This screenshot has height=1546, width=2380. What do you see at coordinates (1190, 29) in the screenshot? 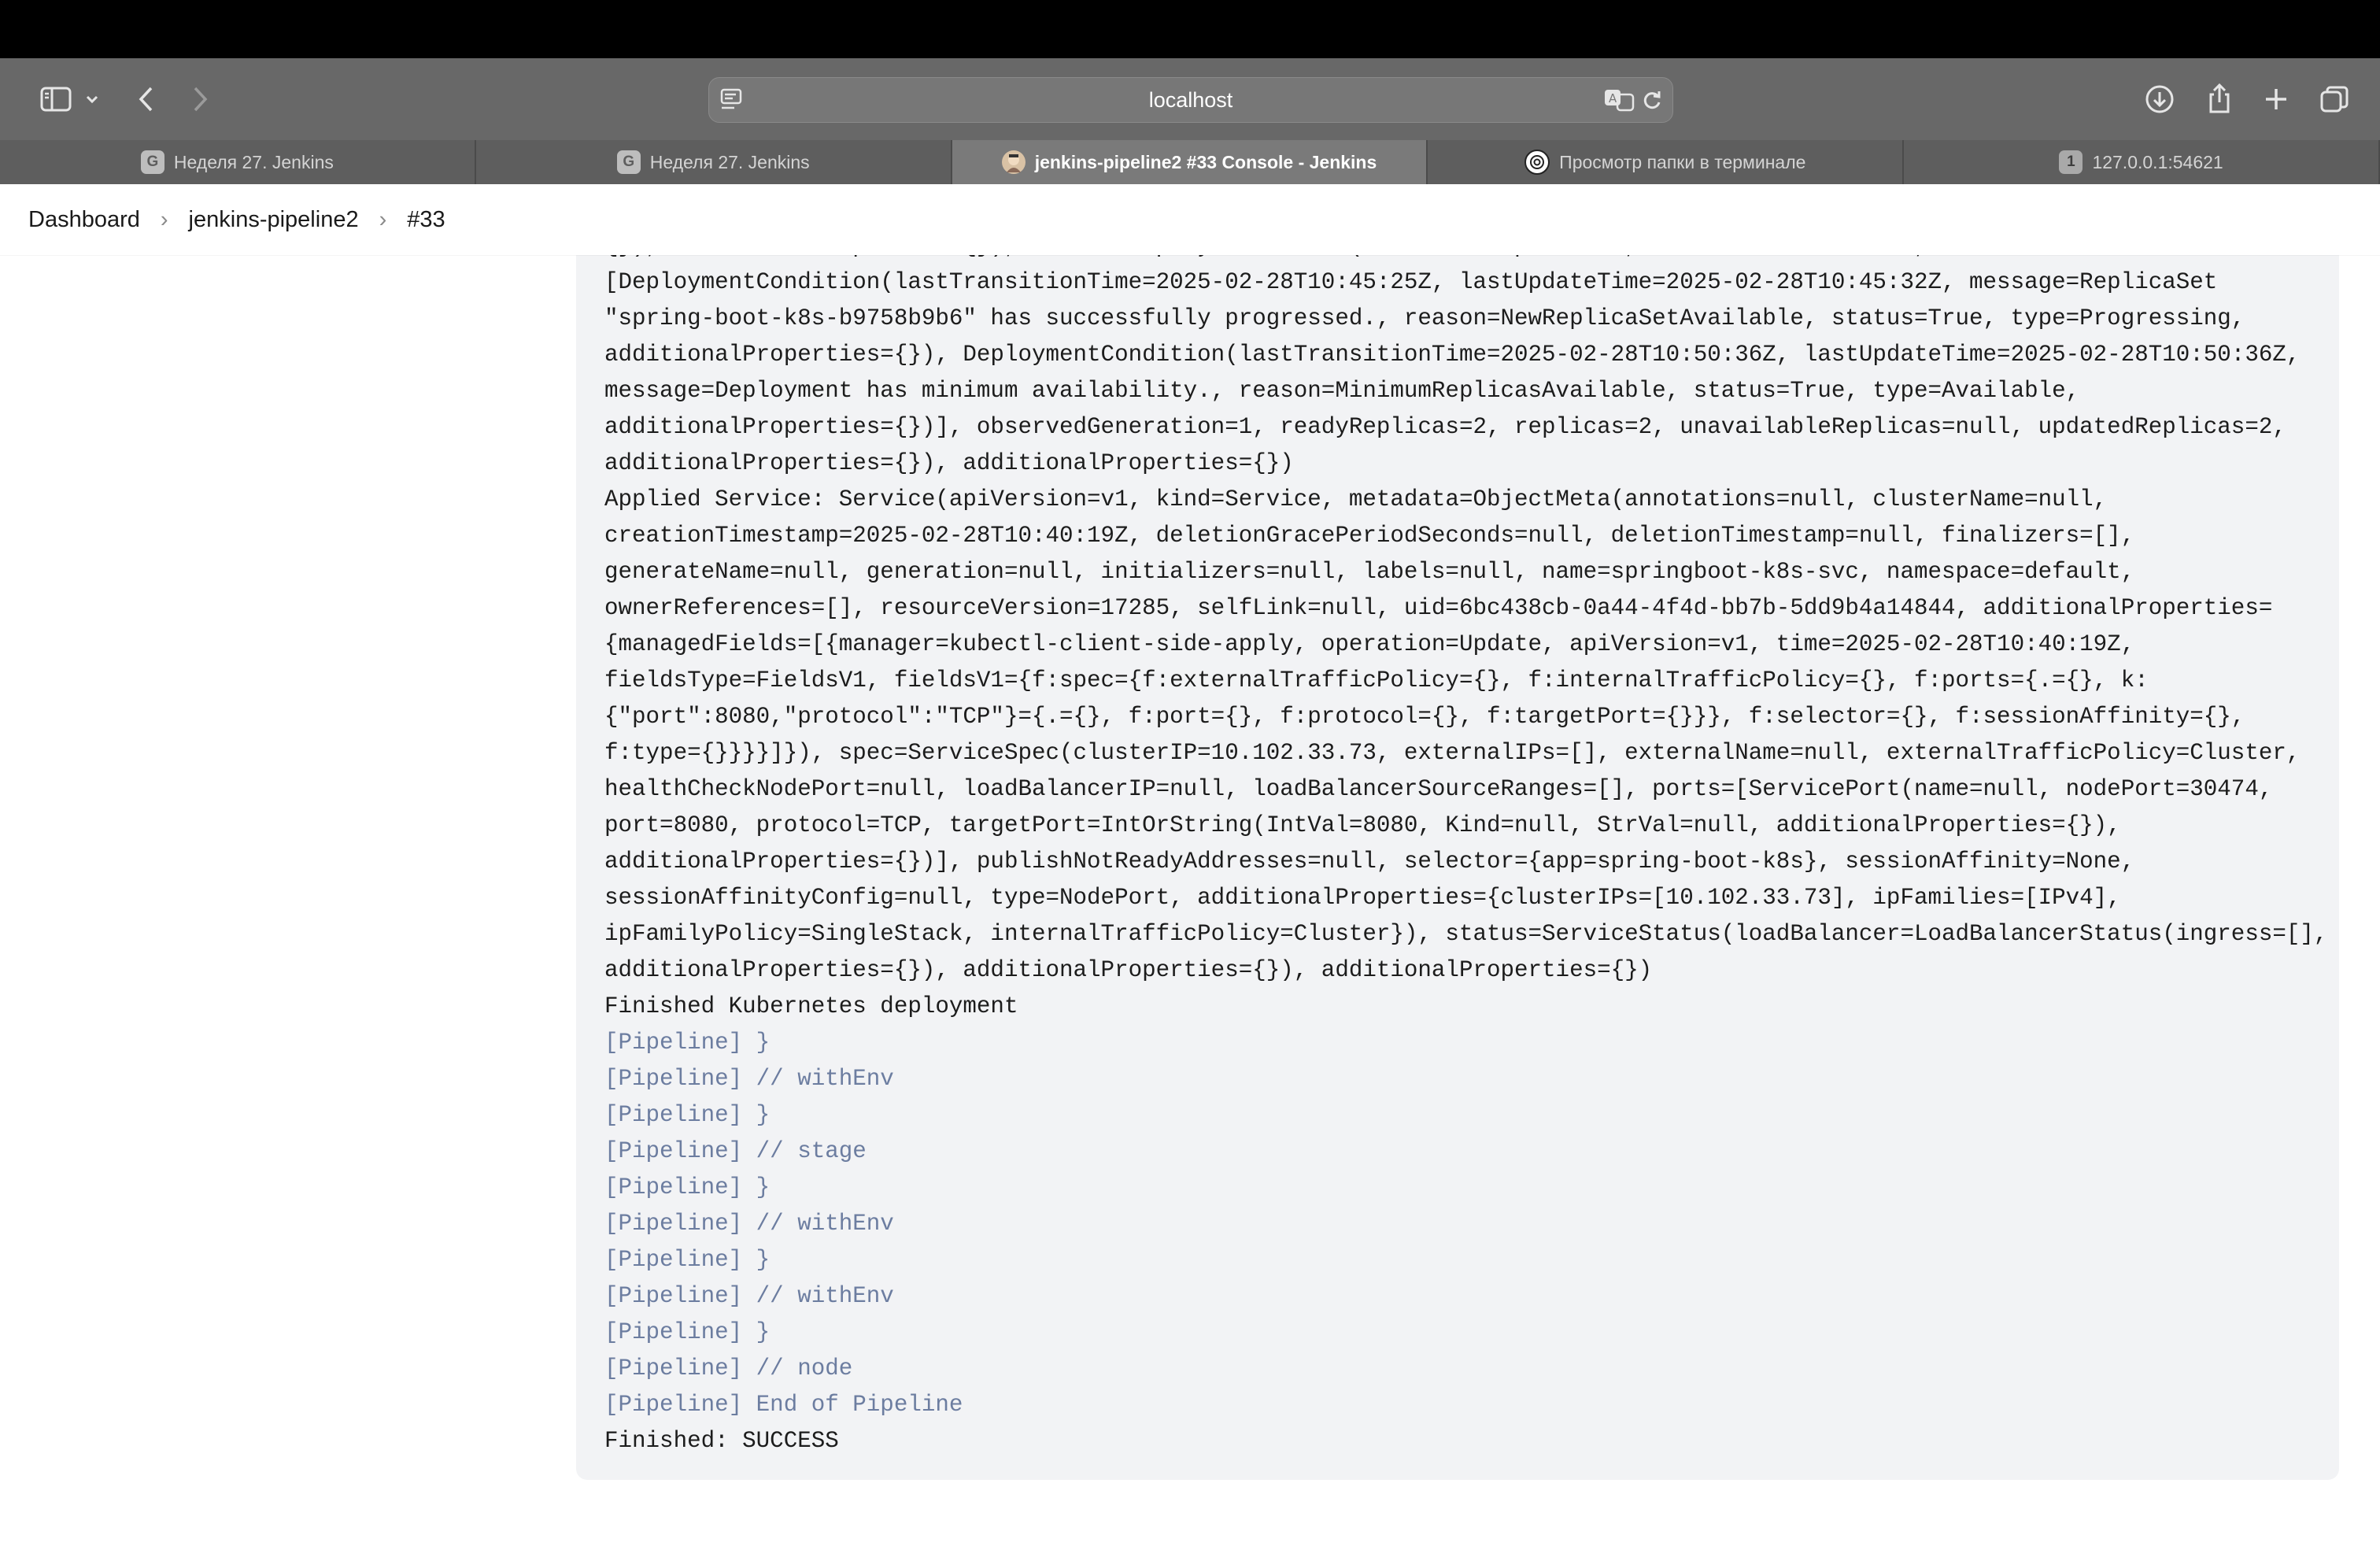
I see `menu-bar` at bounding box center [1190, 29].